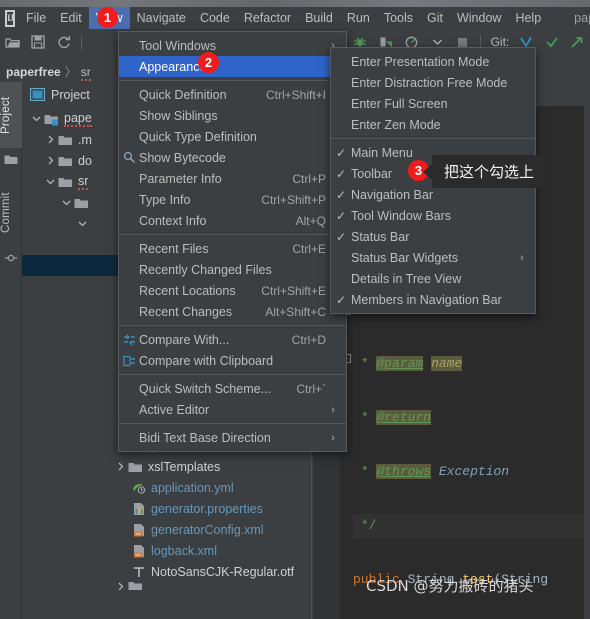  What do you see at coordinates (232, 339) in the screenshot?
I see `menu-item-compare-with: Compare With... Ctrl+D` at bounding box center [232, 339].